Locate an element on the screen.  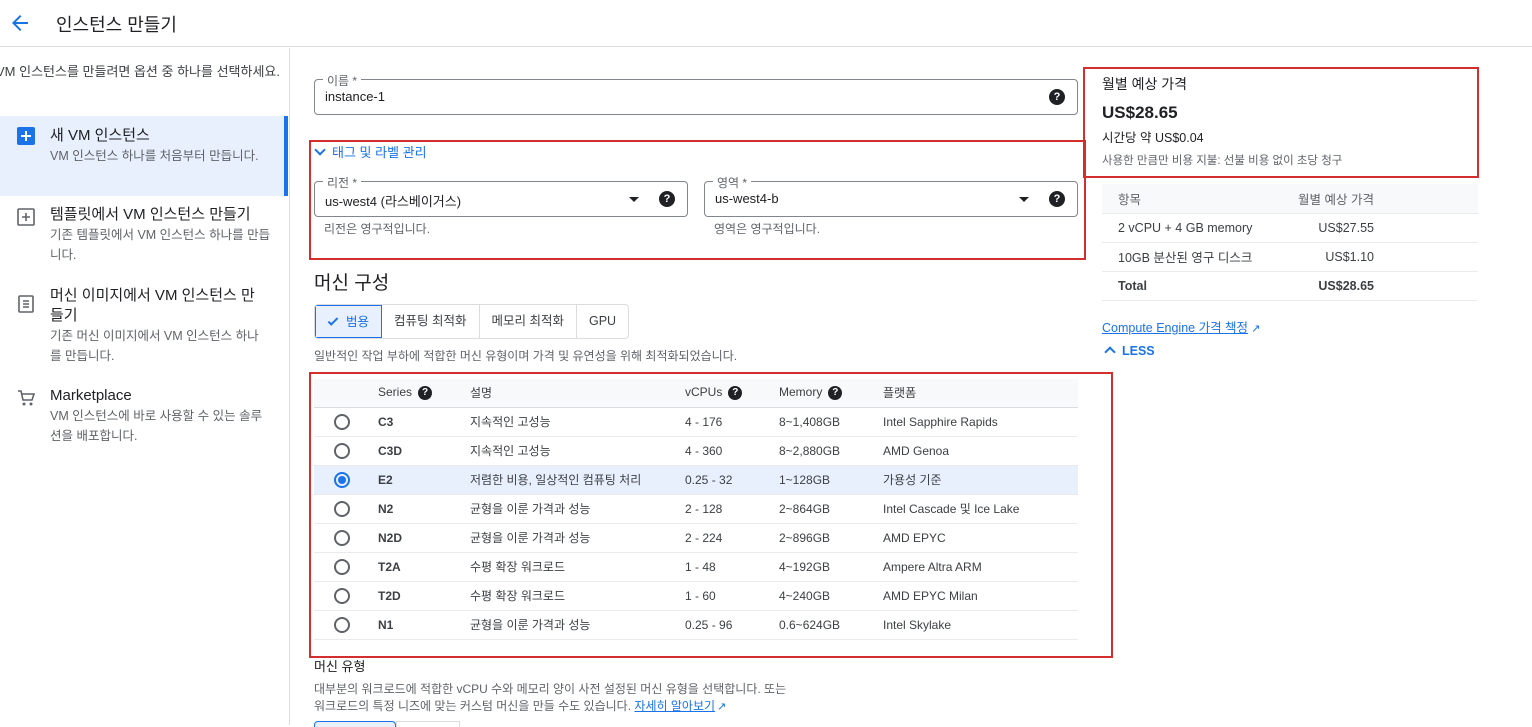
series-name: C3 is located at coordinates (424, 422).